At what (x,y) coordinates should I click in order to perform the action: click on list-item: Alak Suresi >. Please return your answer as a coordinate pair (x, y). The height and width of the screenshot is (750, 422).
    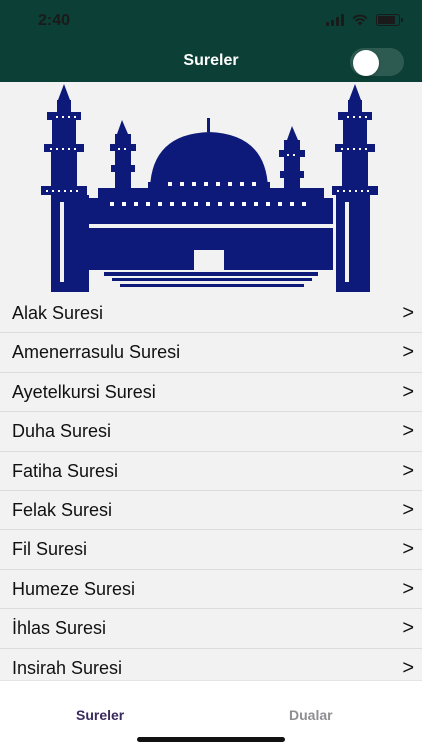
    Looking at the image, I should click on (211, 314).